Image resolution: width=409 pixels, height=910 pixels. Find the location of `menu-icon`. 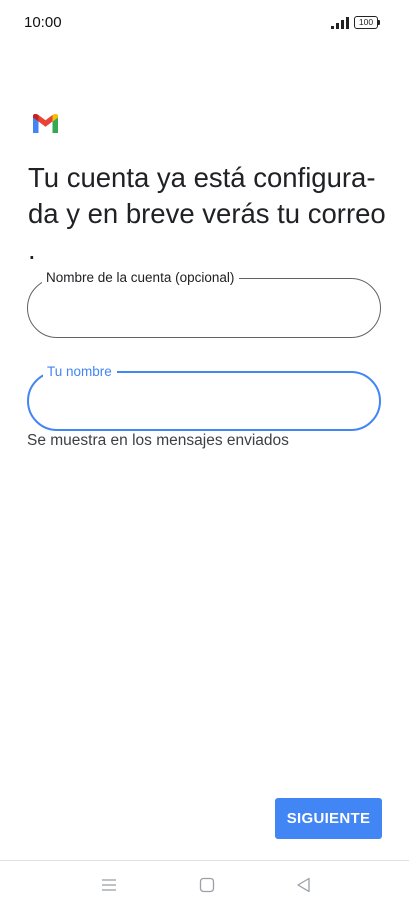

menu-icon is located at coordinates (109, 885).